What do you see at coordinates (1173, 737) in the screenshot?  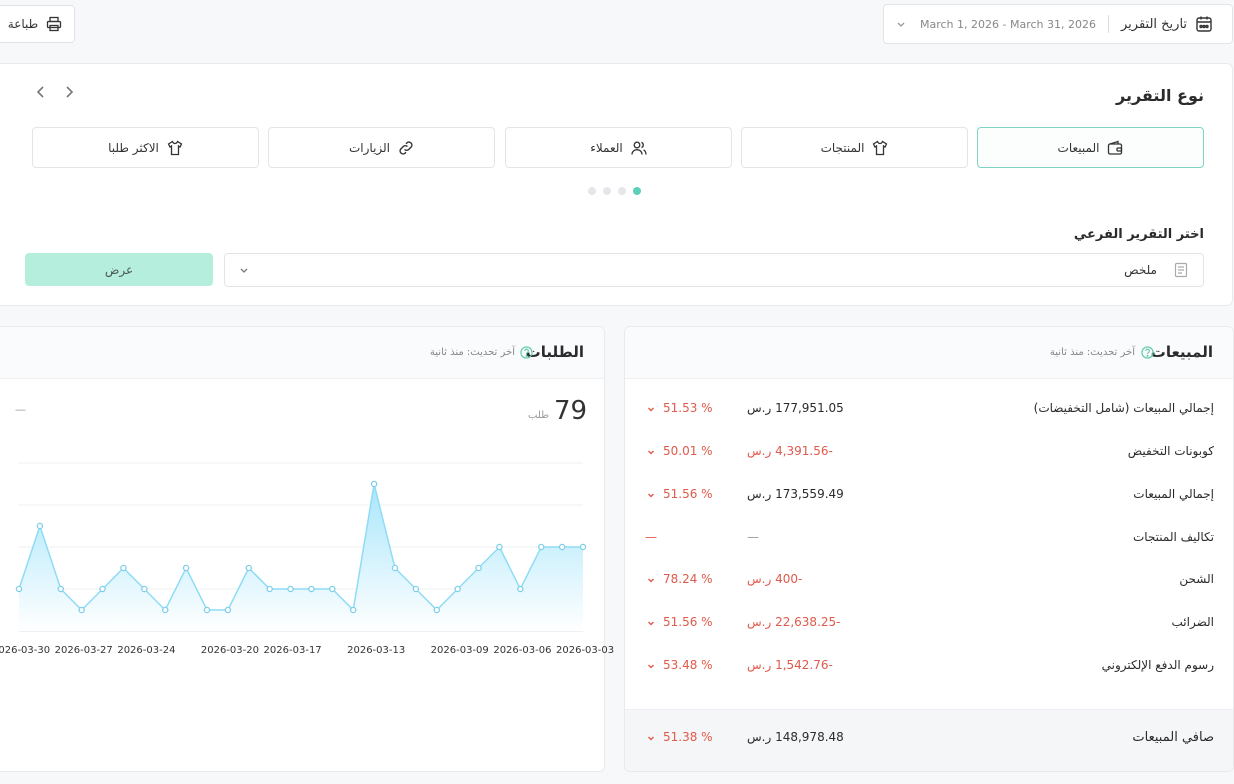 I see `net-label: صافي المبيعات` at bounding box center [1173, 737].